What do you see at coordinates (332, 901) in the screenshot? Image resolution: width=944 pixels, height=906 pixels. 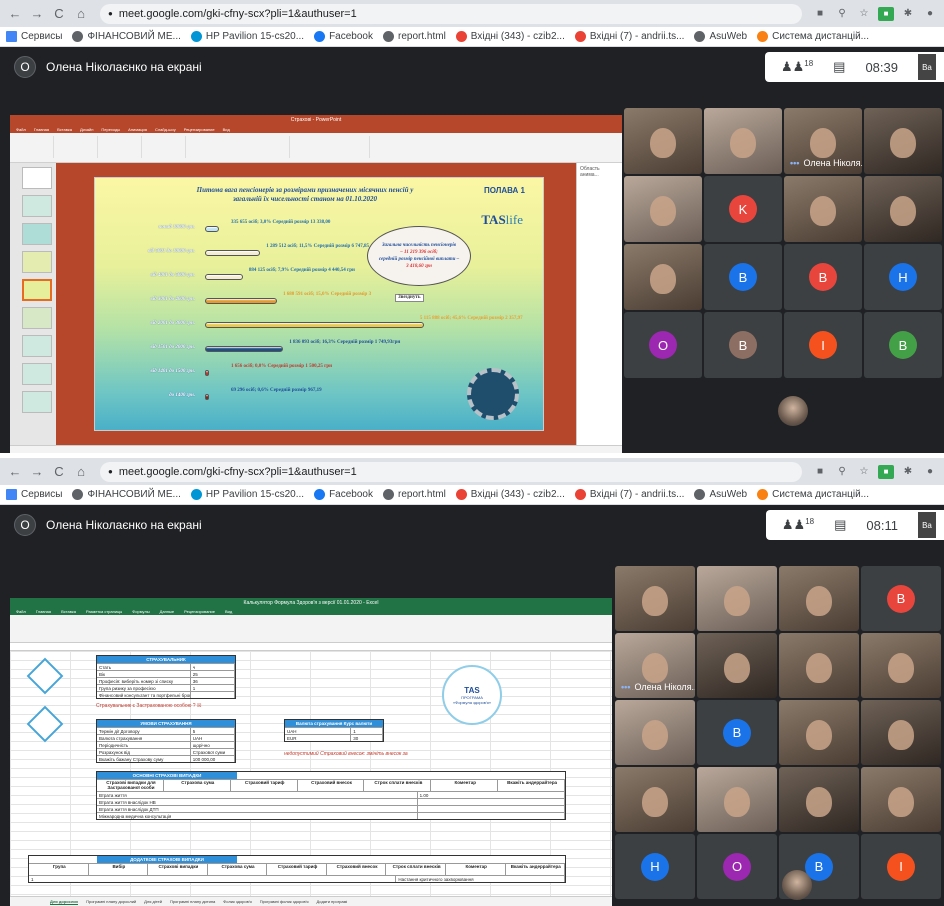 I see `sheet-tab: Додати програмі` at bounding box center [332, 901].